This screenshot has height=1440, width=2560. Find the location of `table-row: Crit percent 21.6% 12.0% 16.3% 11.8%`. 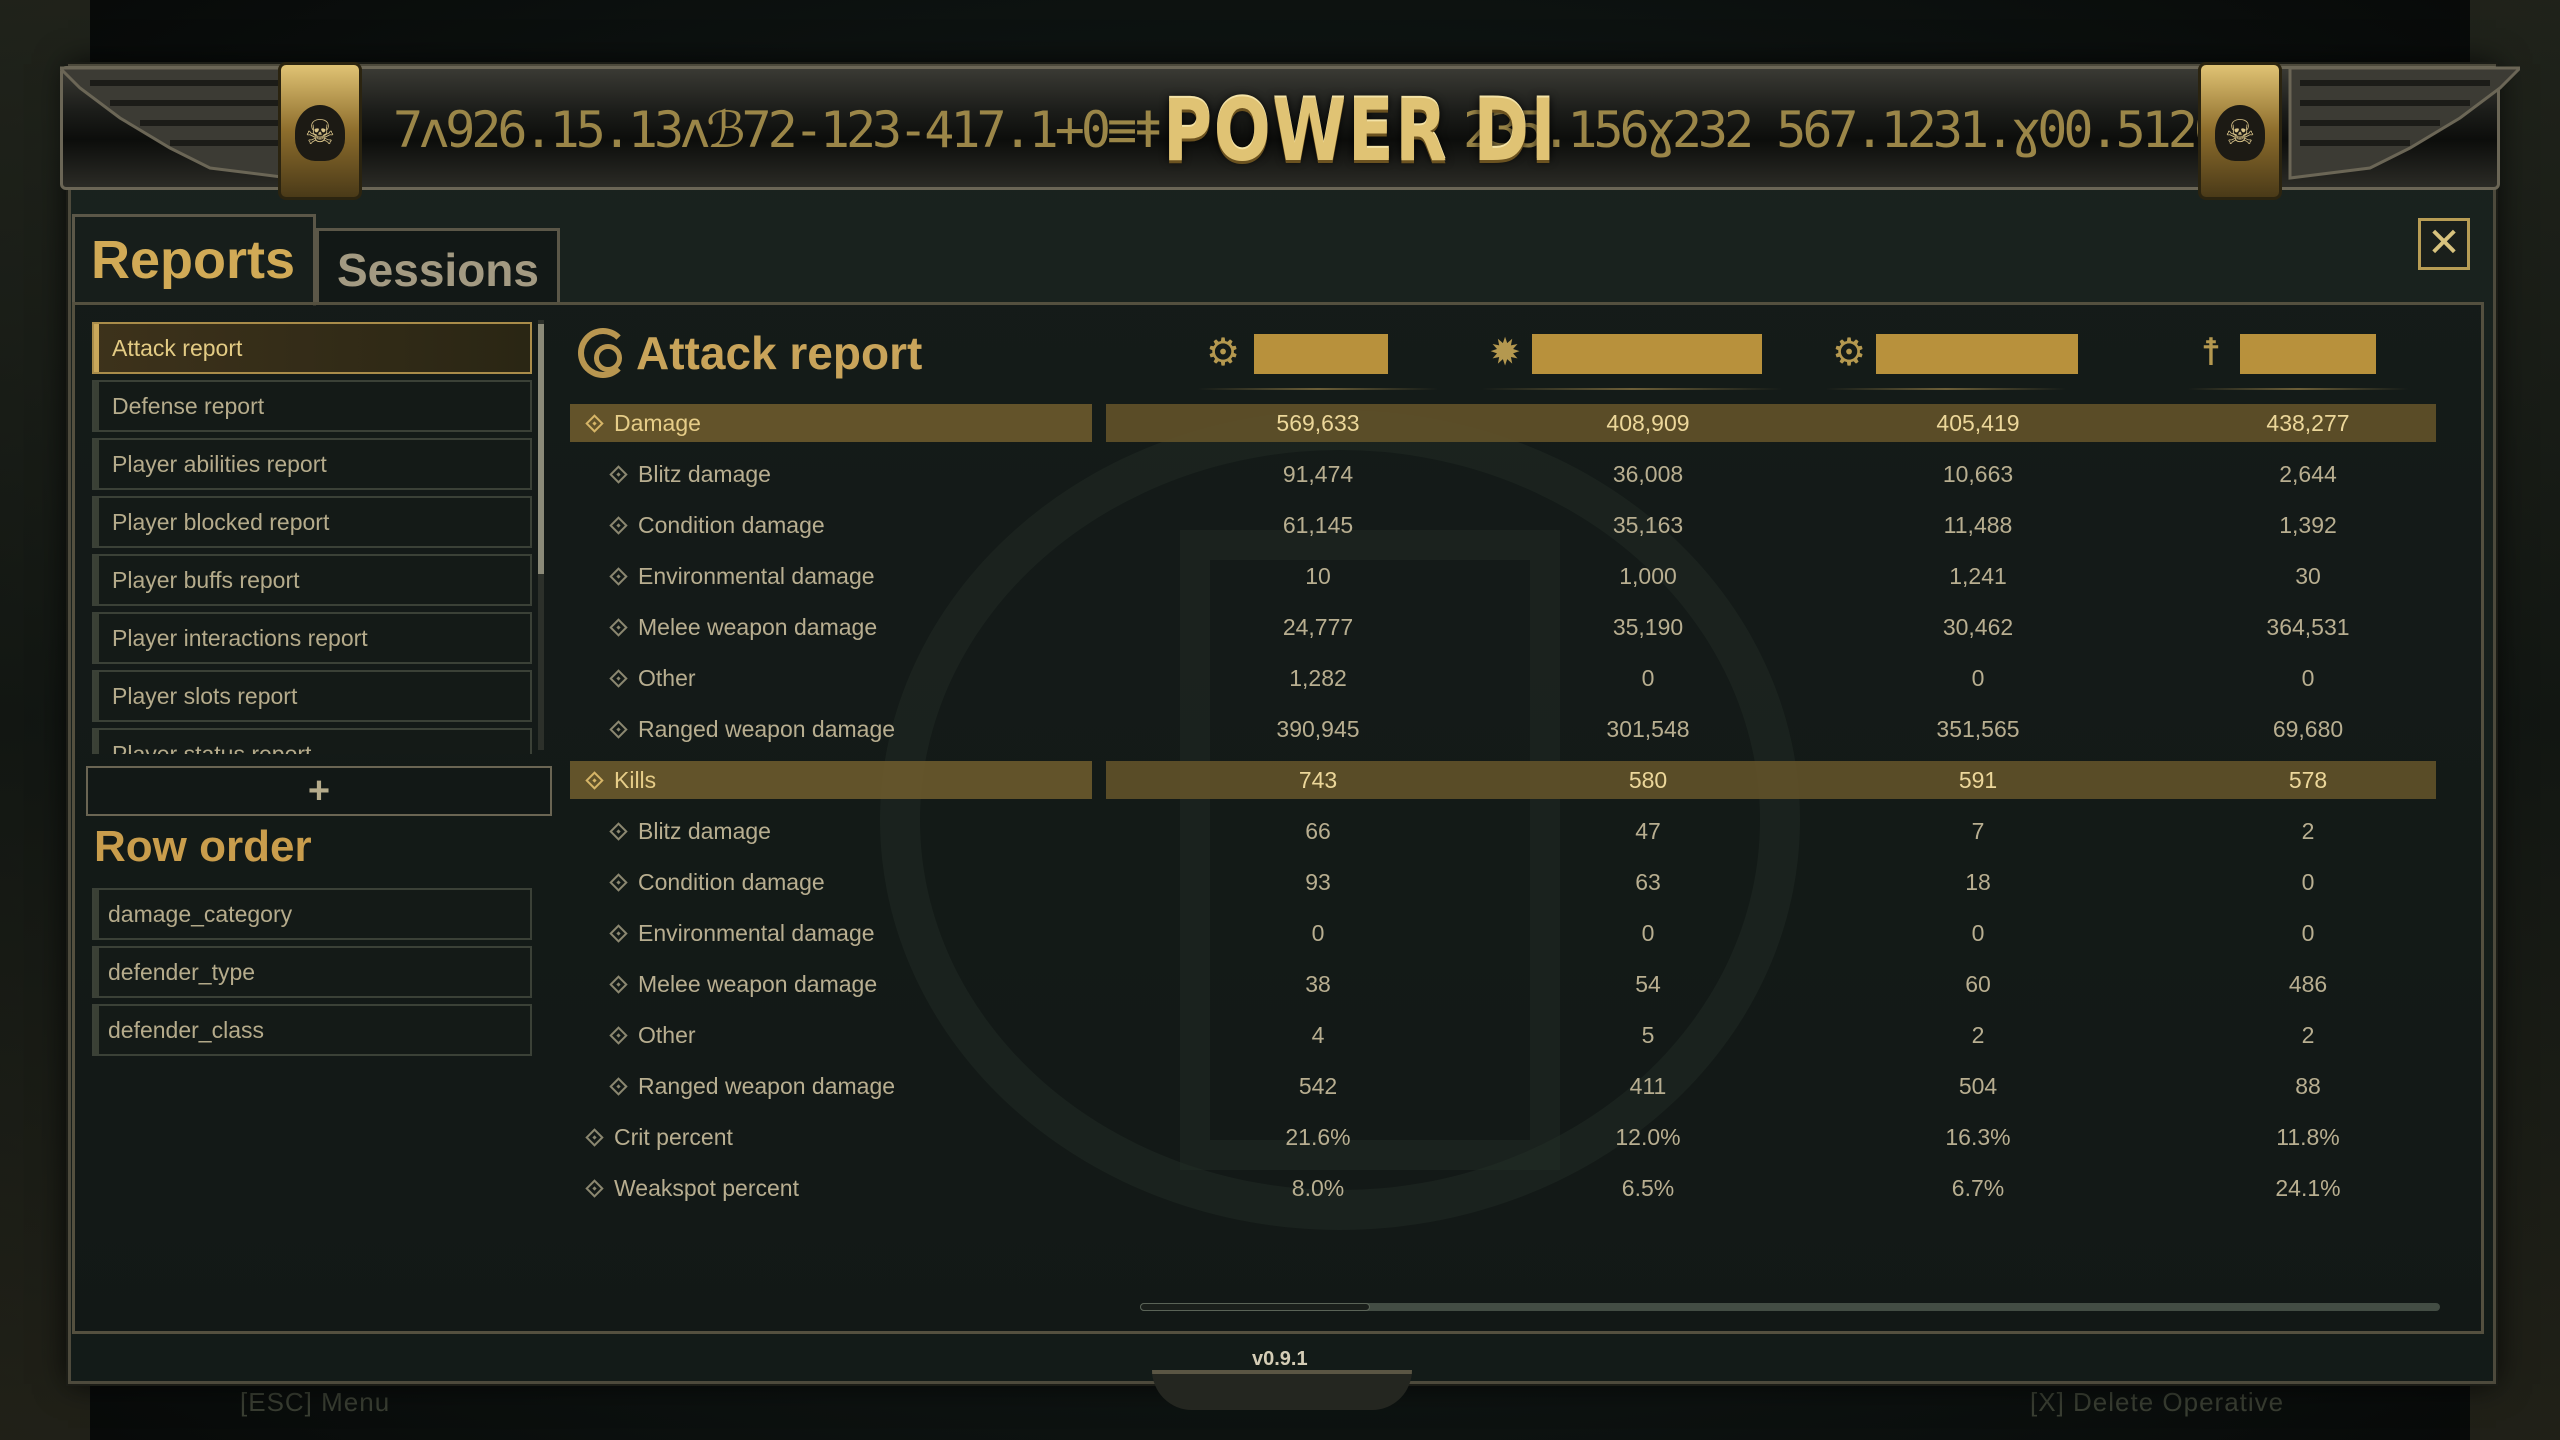

table-row: Crit percent 21.6% 12.0% 16.3% 11.8% is located at coordinates (1503, 1137).